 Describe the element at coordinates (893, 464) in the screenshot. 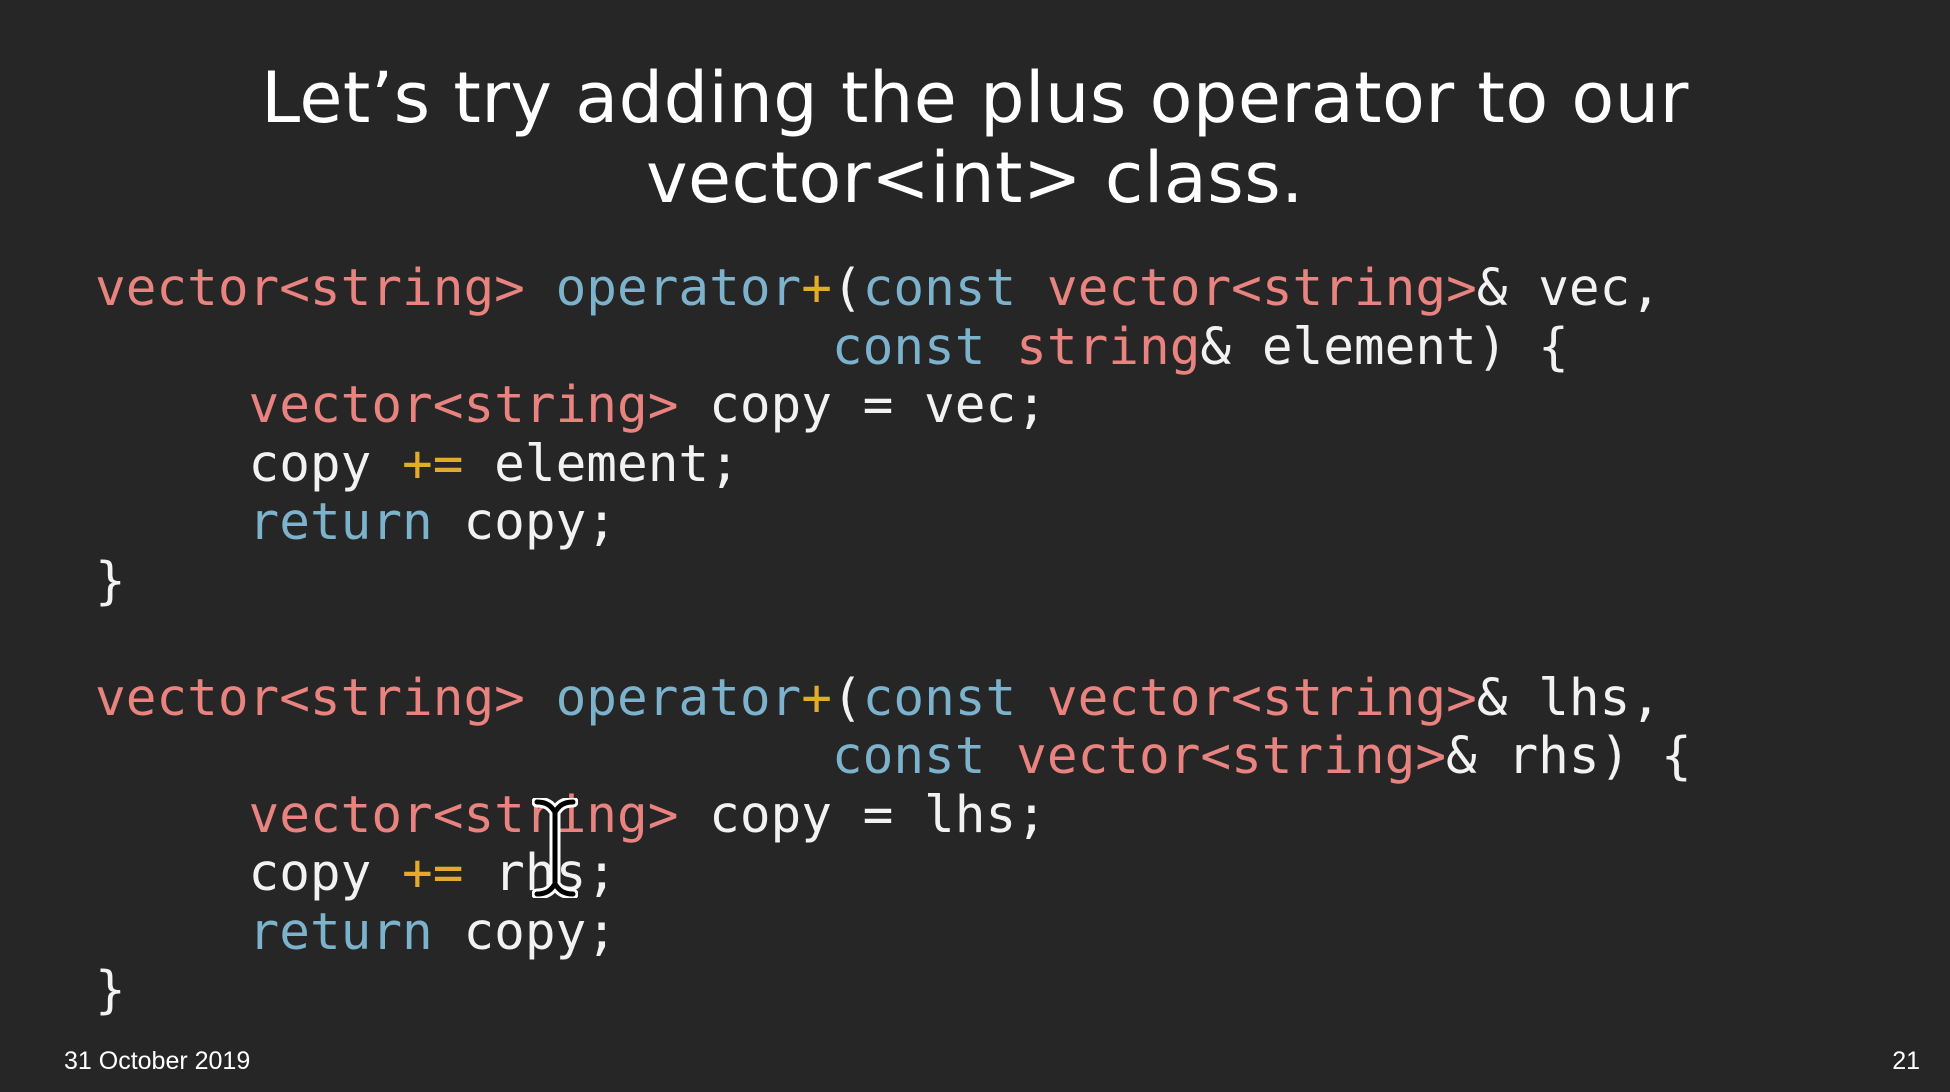

I see `code-line: copy += element;` at that location.